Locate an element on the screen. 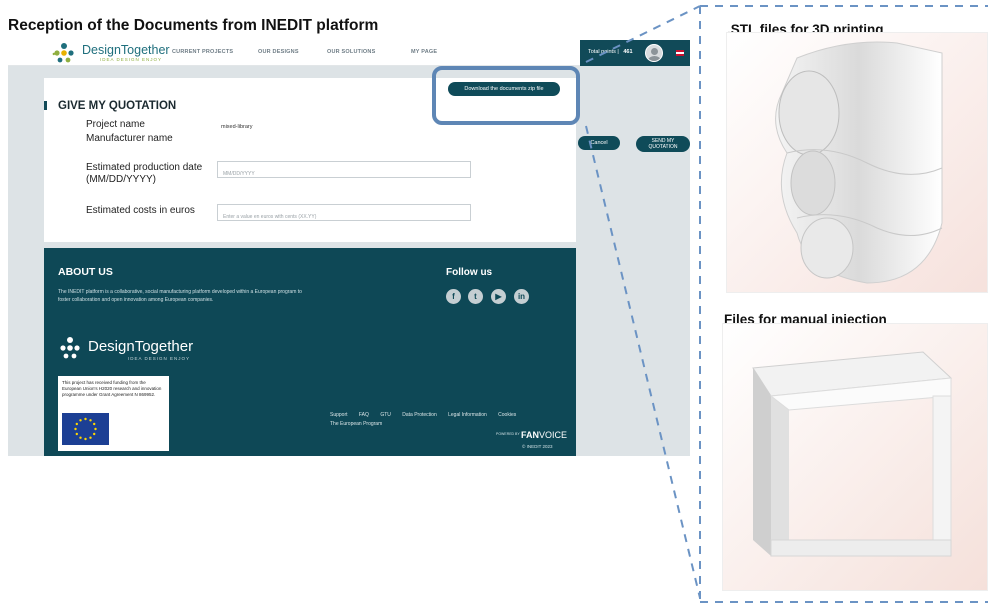 The width and height of the screenshot is (988, 604). costs-label: Estimated costs in euros is located at coordinates (140, 210).